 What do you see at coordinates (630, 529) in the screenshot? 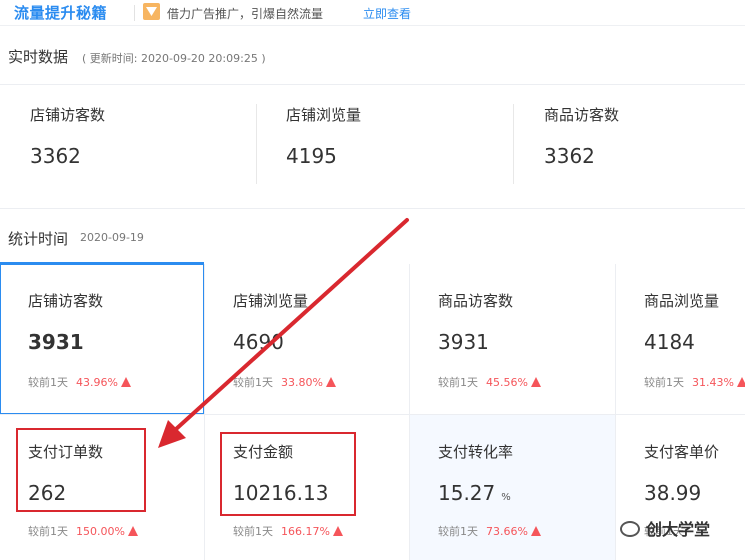
I see `wechat-icon` at bounding box center [630, 529].